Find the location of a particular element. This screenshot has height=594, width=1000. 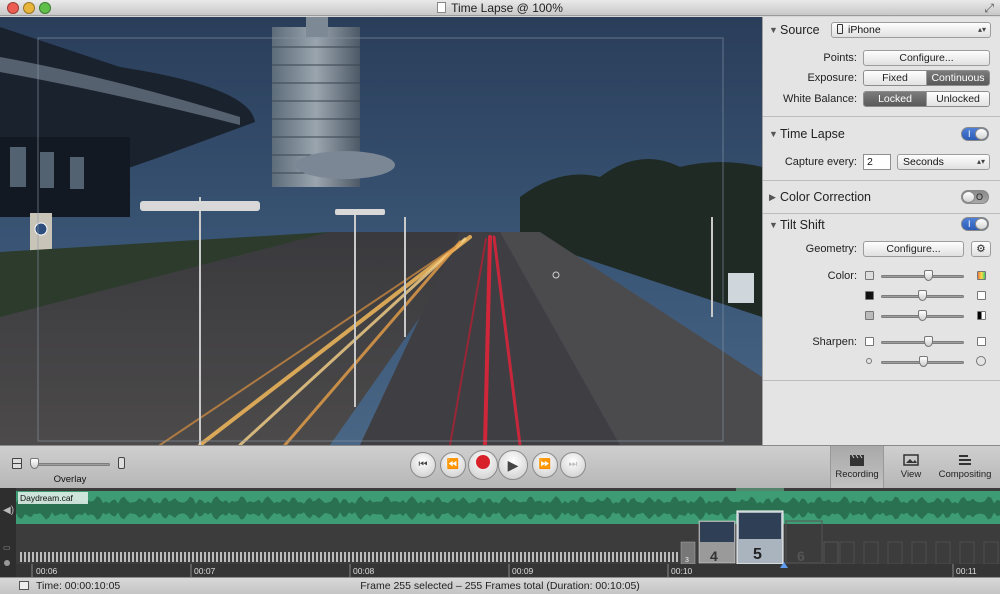

color-brightness-slider is located at coordinates (922, 296).